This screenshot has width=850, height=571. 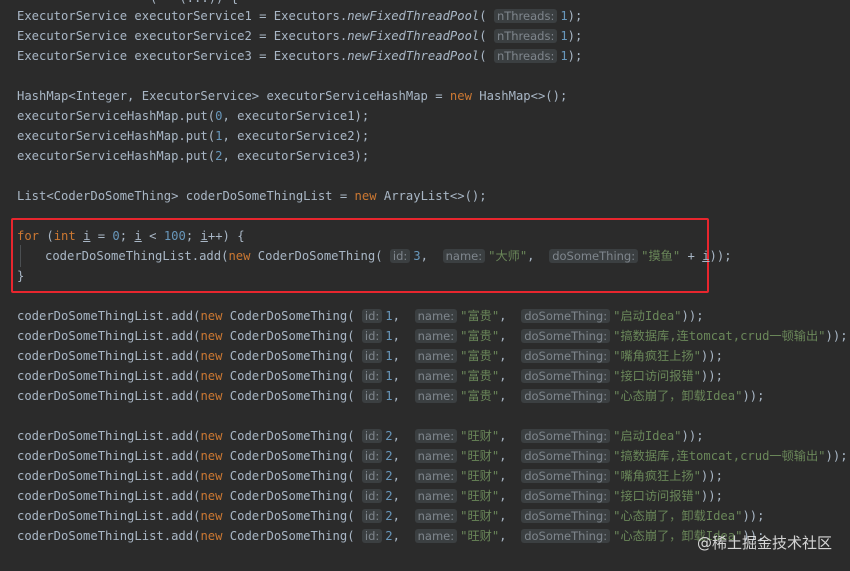 What do you see at coordinates (480, 376) in the screenshot?
I see `string-literal: "富贵"` at bounding box center [480, 376].